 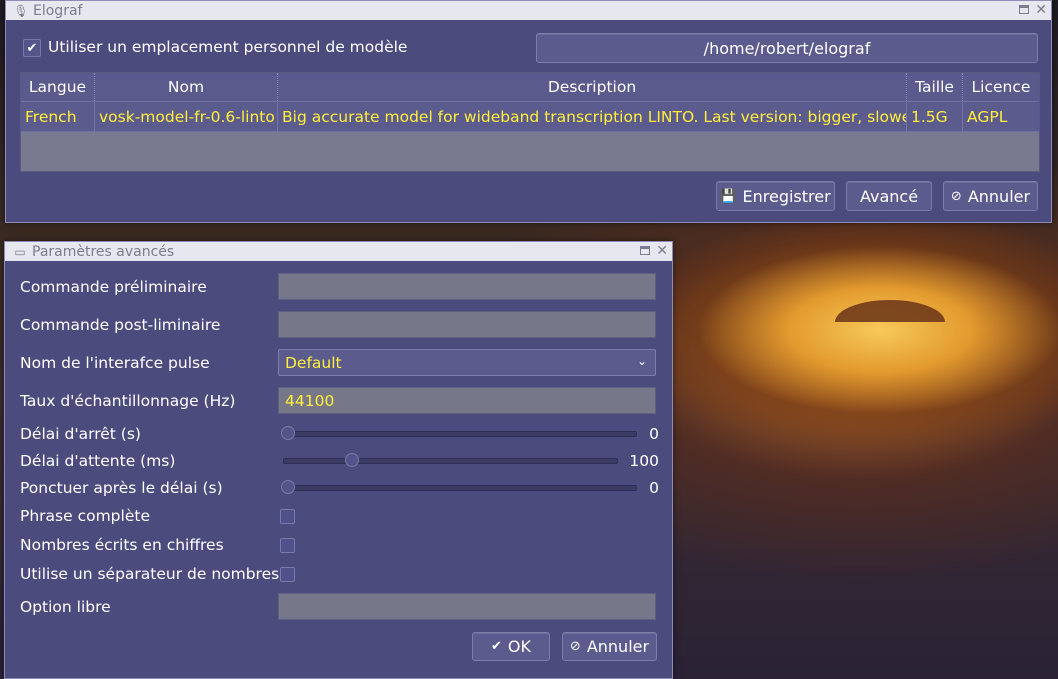 I want to click on model-path-button: /home/robert/elograf, so click(x=787, y=48).